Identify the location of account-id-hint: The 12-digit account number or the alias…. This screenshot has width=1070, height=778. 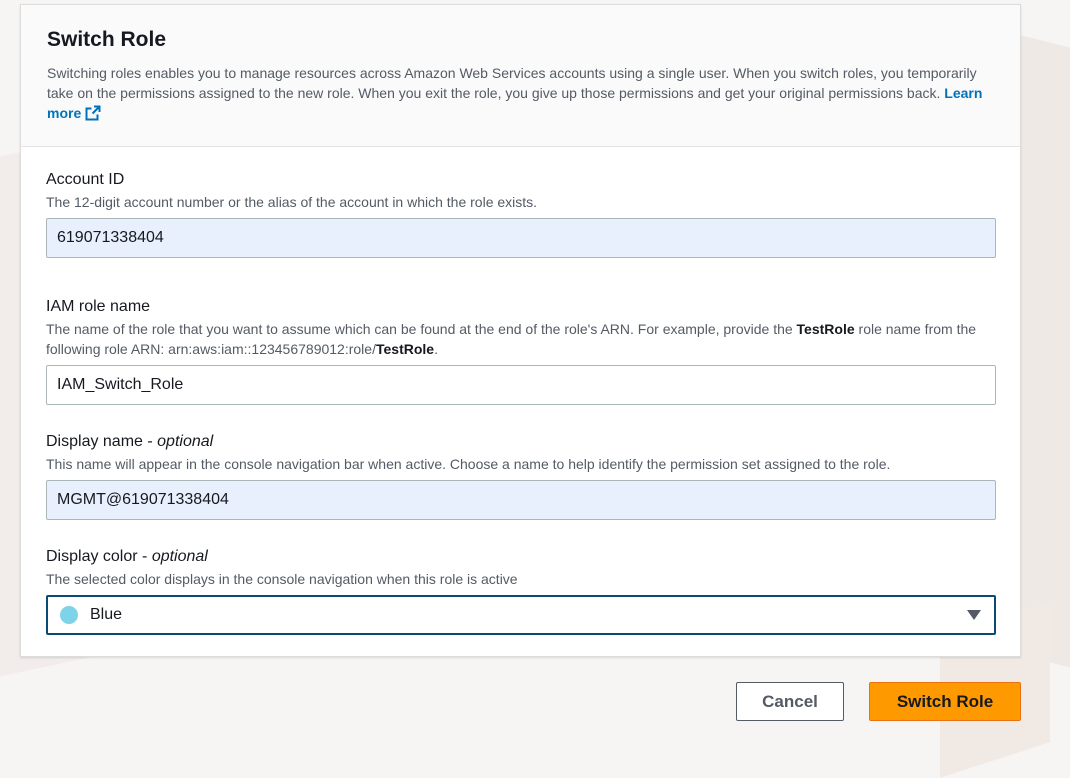
(292, 202).